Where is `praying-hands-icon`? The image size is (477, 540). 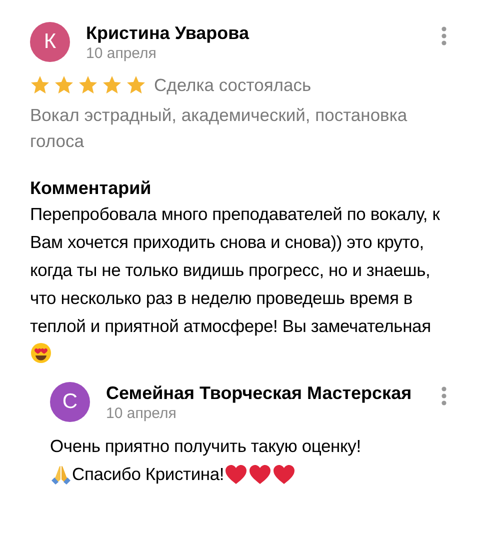 praying-hands-icon is located at coordinates (61, 474).